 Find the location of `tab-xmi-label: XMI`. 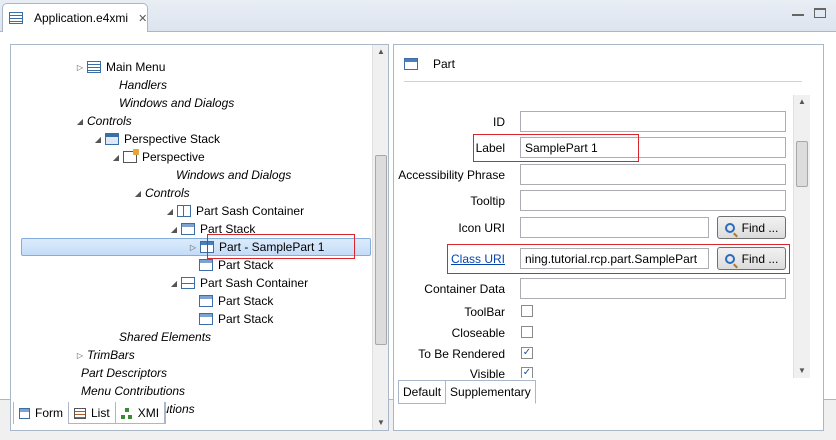

tab-xmi-label: XMI is located at coordinates (148, 413).